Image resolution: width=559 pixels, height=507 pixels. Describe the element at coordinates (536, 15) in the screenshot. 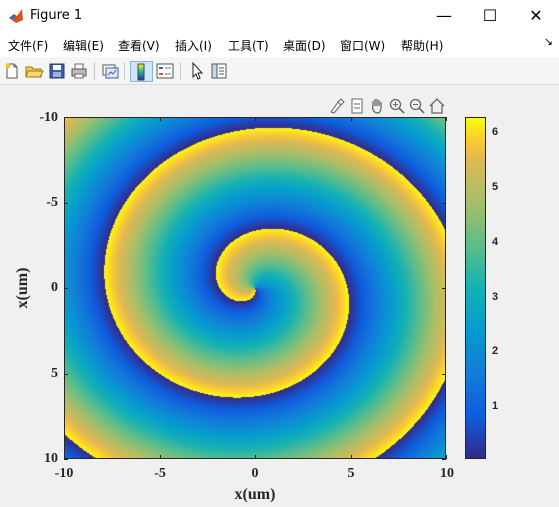

I see `close-button: ✕` at that location.